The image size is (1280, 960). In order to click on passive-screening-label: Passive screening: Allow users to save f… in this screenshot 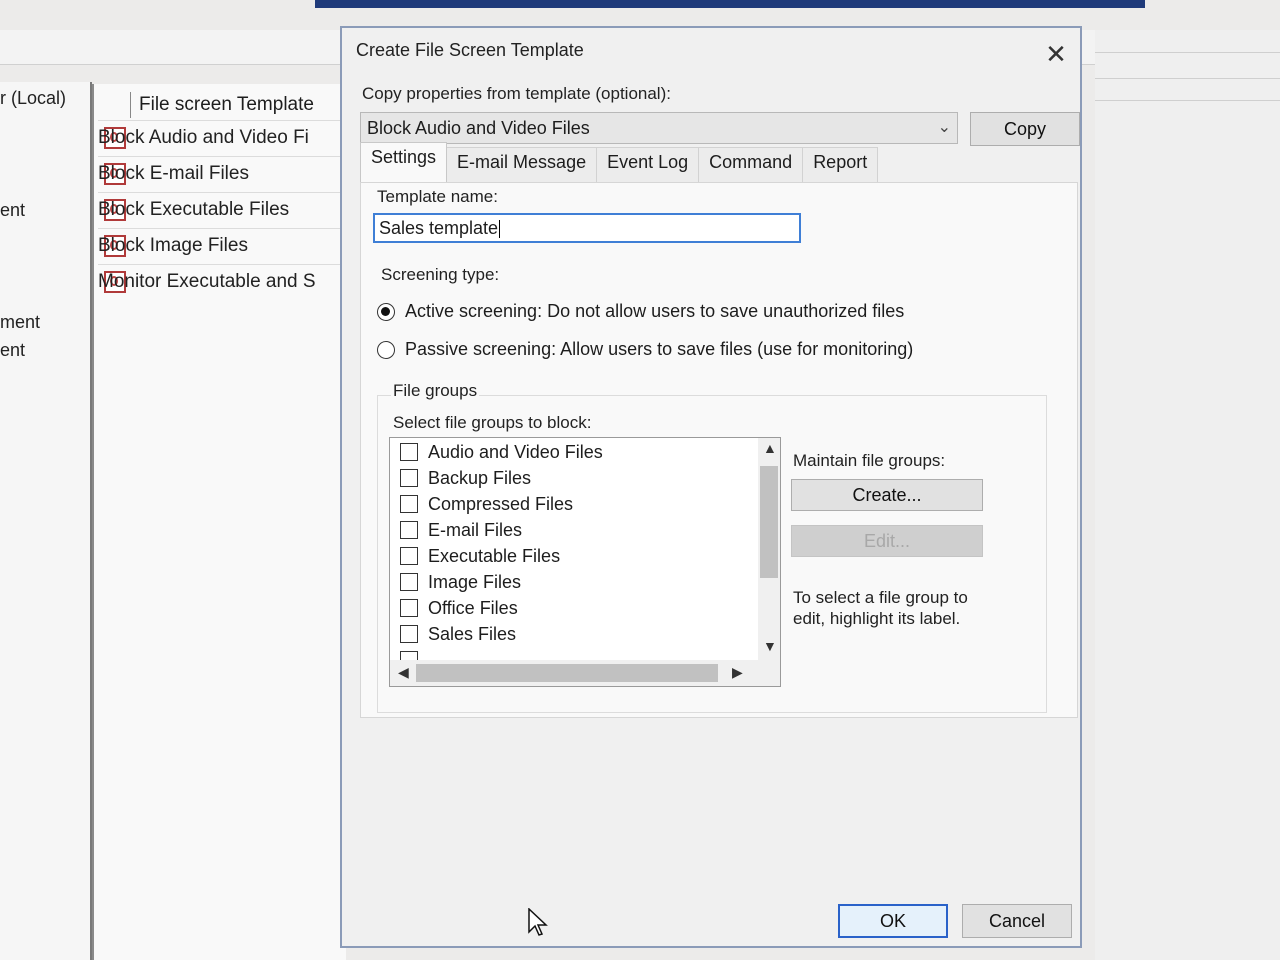, I will do `click(659, 349)`.